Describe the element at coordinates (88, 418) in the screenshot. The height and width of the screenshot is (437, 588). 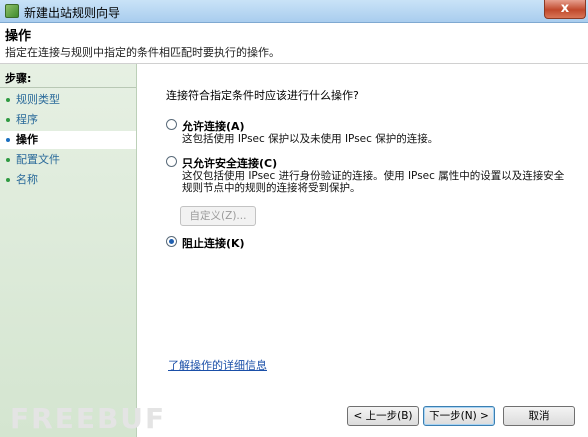
I see `watermark-logo: FREEBUF` at that location.